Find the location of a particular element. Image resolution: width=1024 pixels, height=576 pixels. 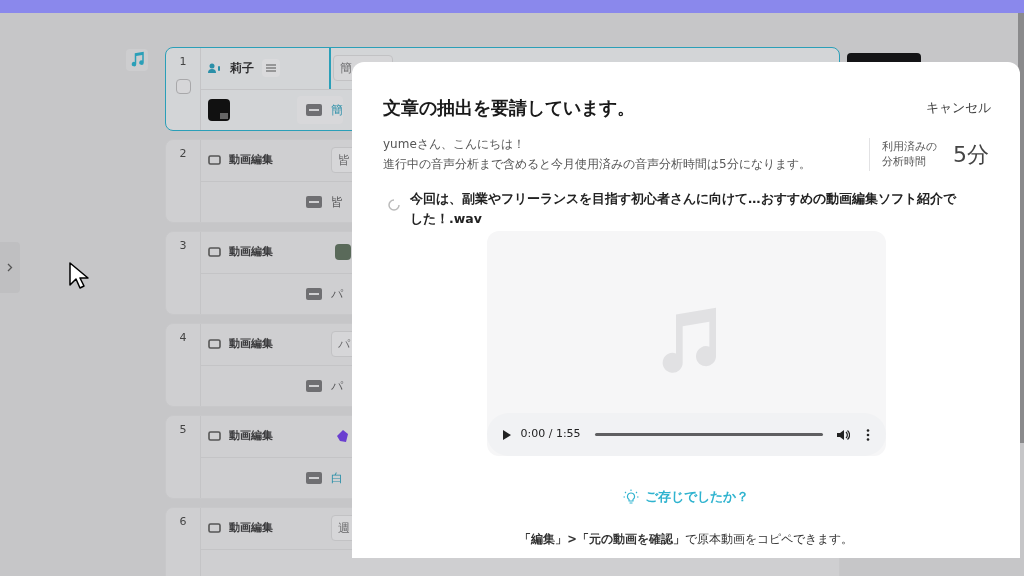

file-name: 今回は、副業やフリーランスを目指す初心者さんに向けて…おすすめの動画編集ソフト紹介でした！.wav is located at coordinates (684, 209).